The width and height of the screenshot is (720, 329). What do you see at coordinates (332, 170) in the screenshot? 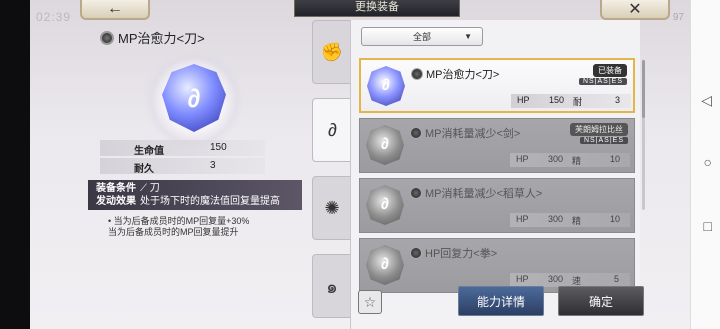
I see `category-tabs: ✊ ∂ ✺ ๑` at bounding box center [332, 170].